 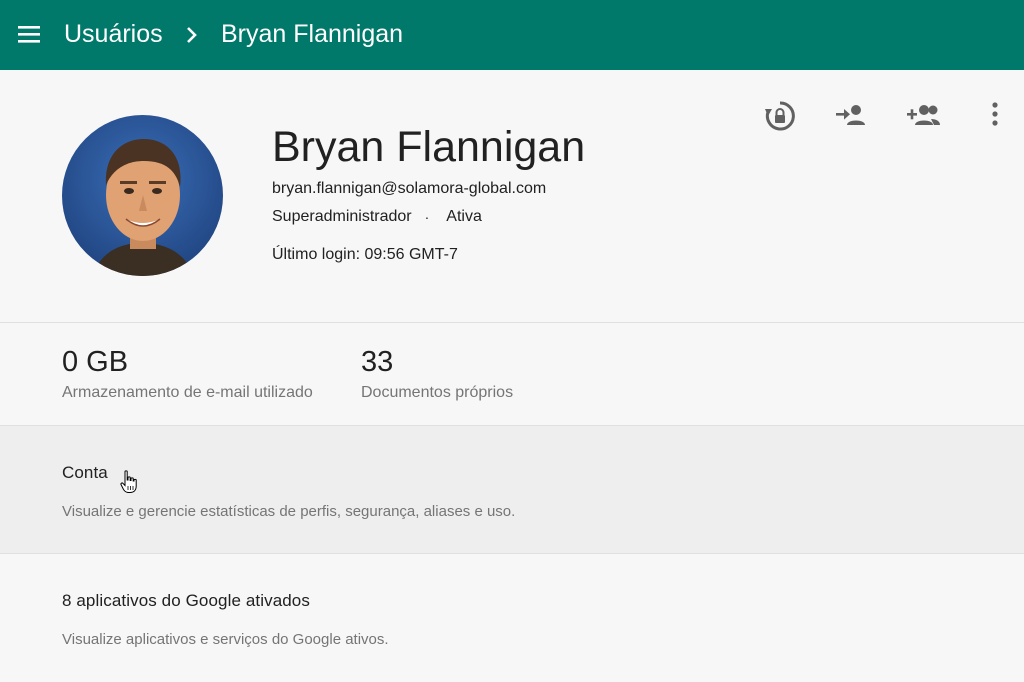 What do you see at coordinates (95, 362) in the screenshot?
I see `mail-storage-value: 0 GB` at bounding box center [95, 362].